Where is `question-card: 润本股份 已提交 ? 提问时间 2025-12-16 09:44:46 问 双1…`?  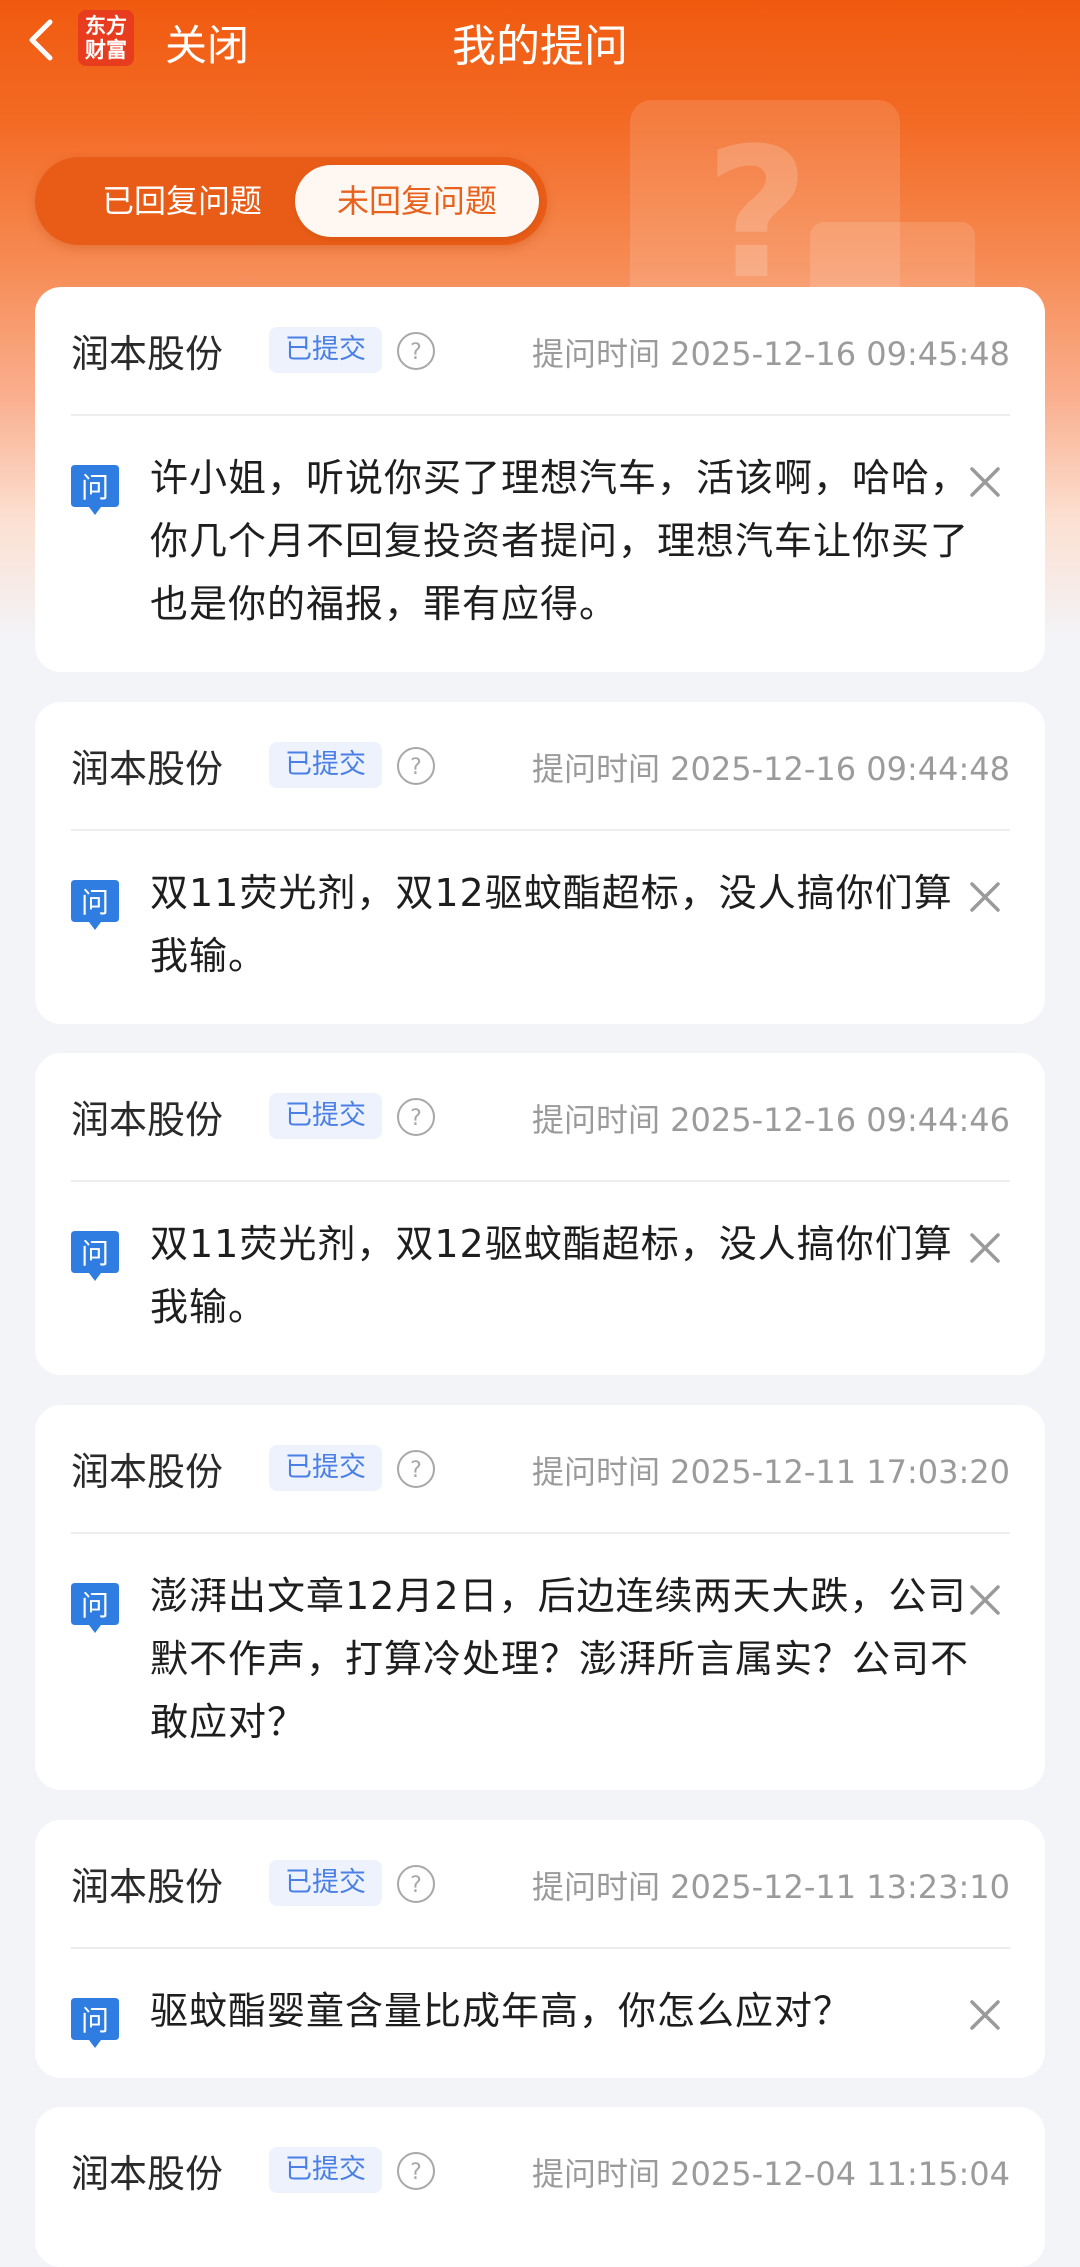
question-card: 润本股份 已提交 ? 提问时间 2025-12-16 09:44:46 问 双1… is located at coordinates (540, 1214).